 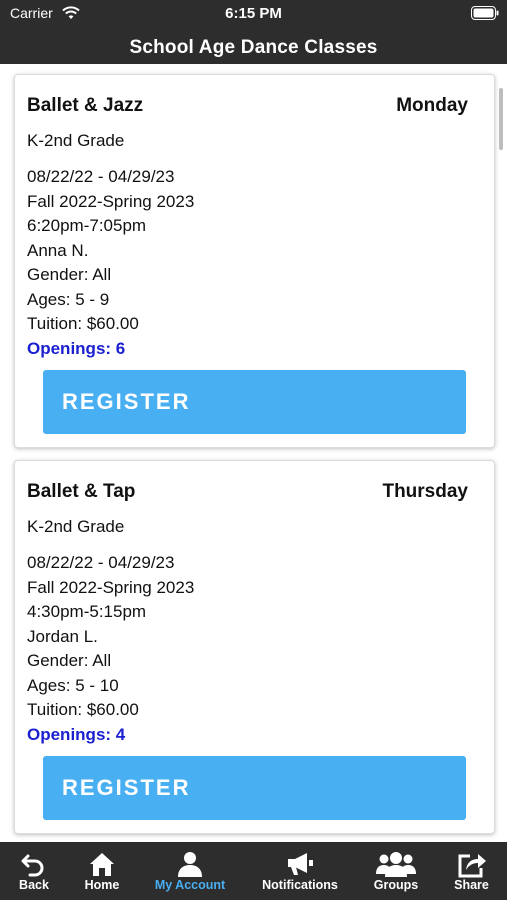 I want to click on tab-label: My Account, so click(x=190, y=885).